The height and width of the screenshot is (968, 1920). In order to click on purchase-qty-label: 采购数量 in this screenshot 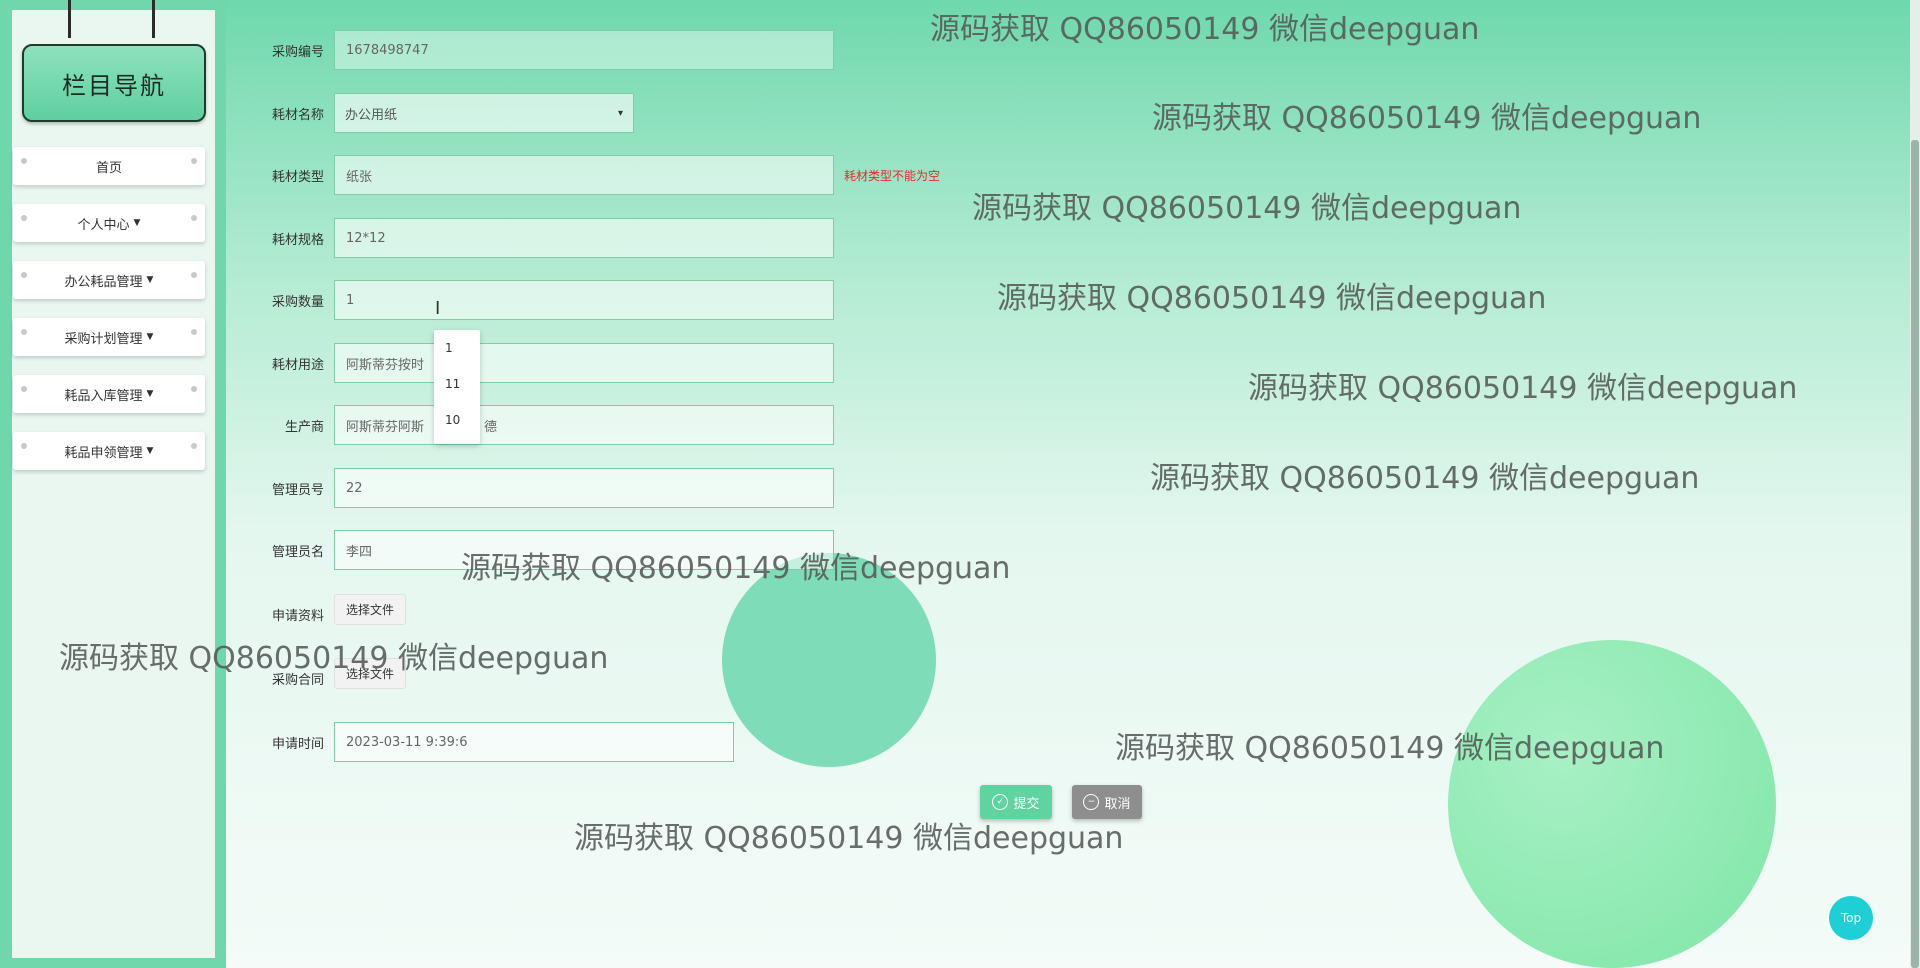, I will do `click(297, 302)`.